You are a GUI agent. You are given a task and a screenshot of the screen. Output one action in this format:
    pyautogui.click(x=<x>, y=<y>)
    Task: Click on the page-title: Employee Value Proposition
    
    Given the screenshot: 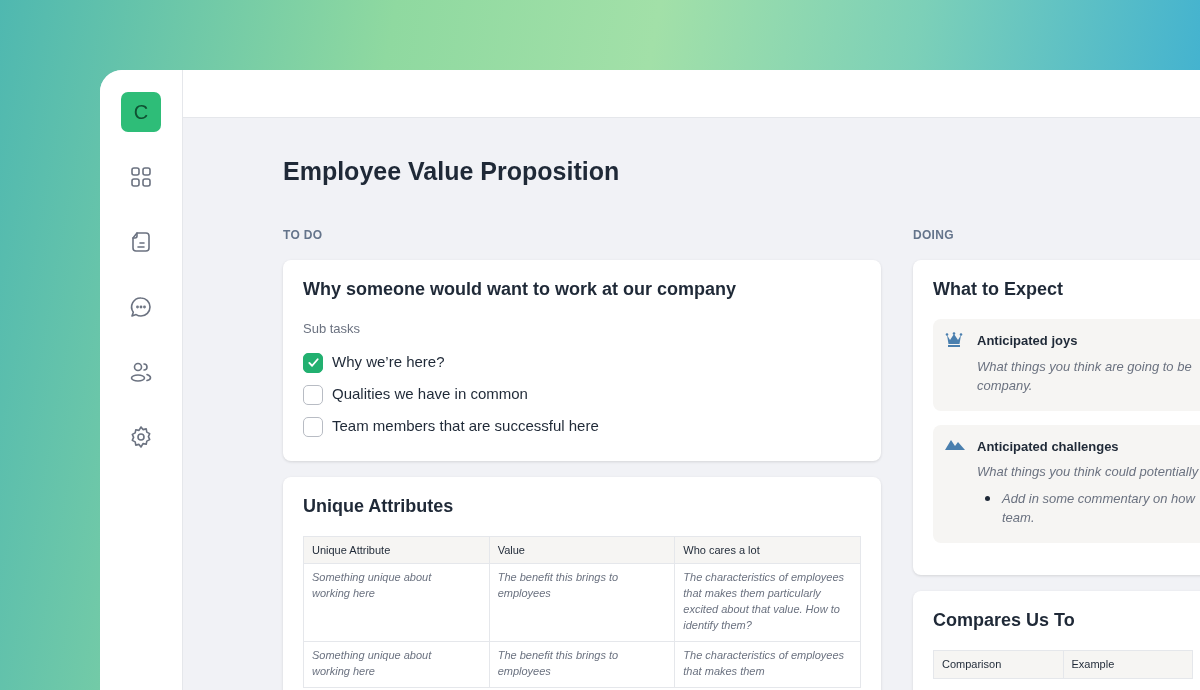 What is the action you would take?
    pyautogui.click(x=452, y=171)
    